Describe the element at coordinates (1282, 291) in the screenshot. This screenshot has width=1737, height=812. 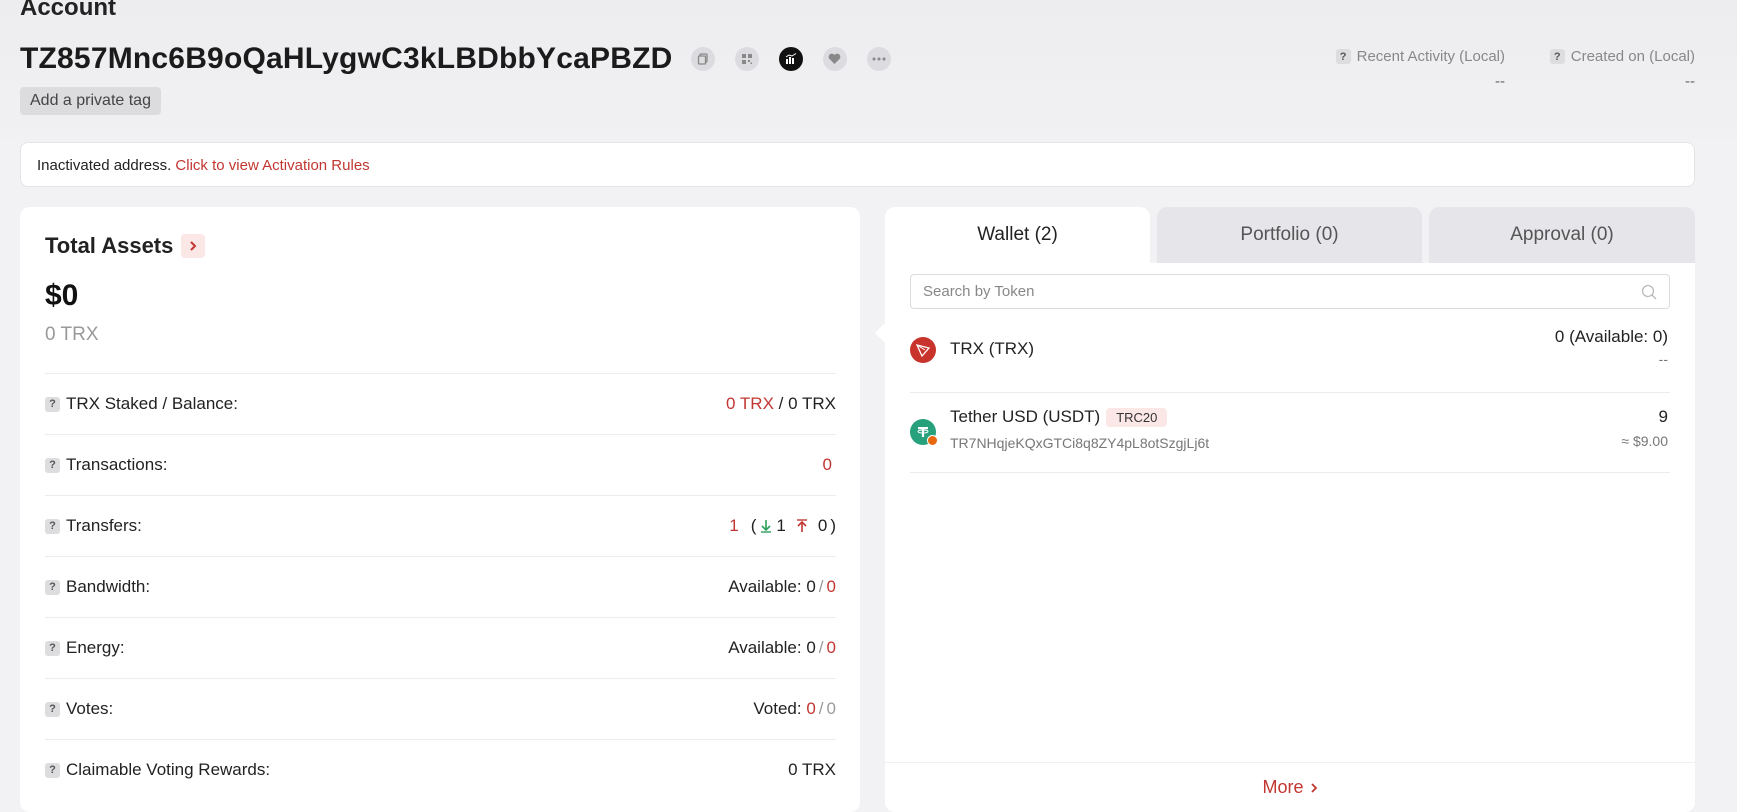
I see `token-search-input` at that location.